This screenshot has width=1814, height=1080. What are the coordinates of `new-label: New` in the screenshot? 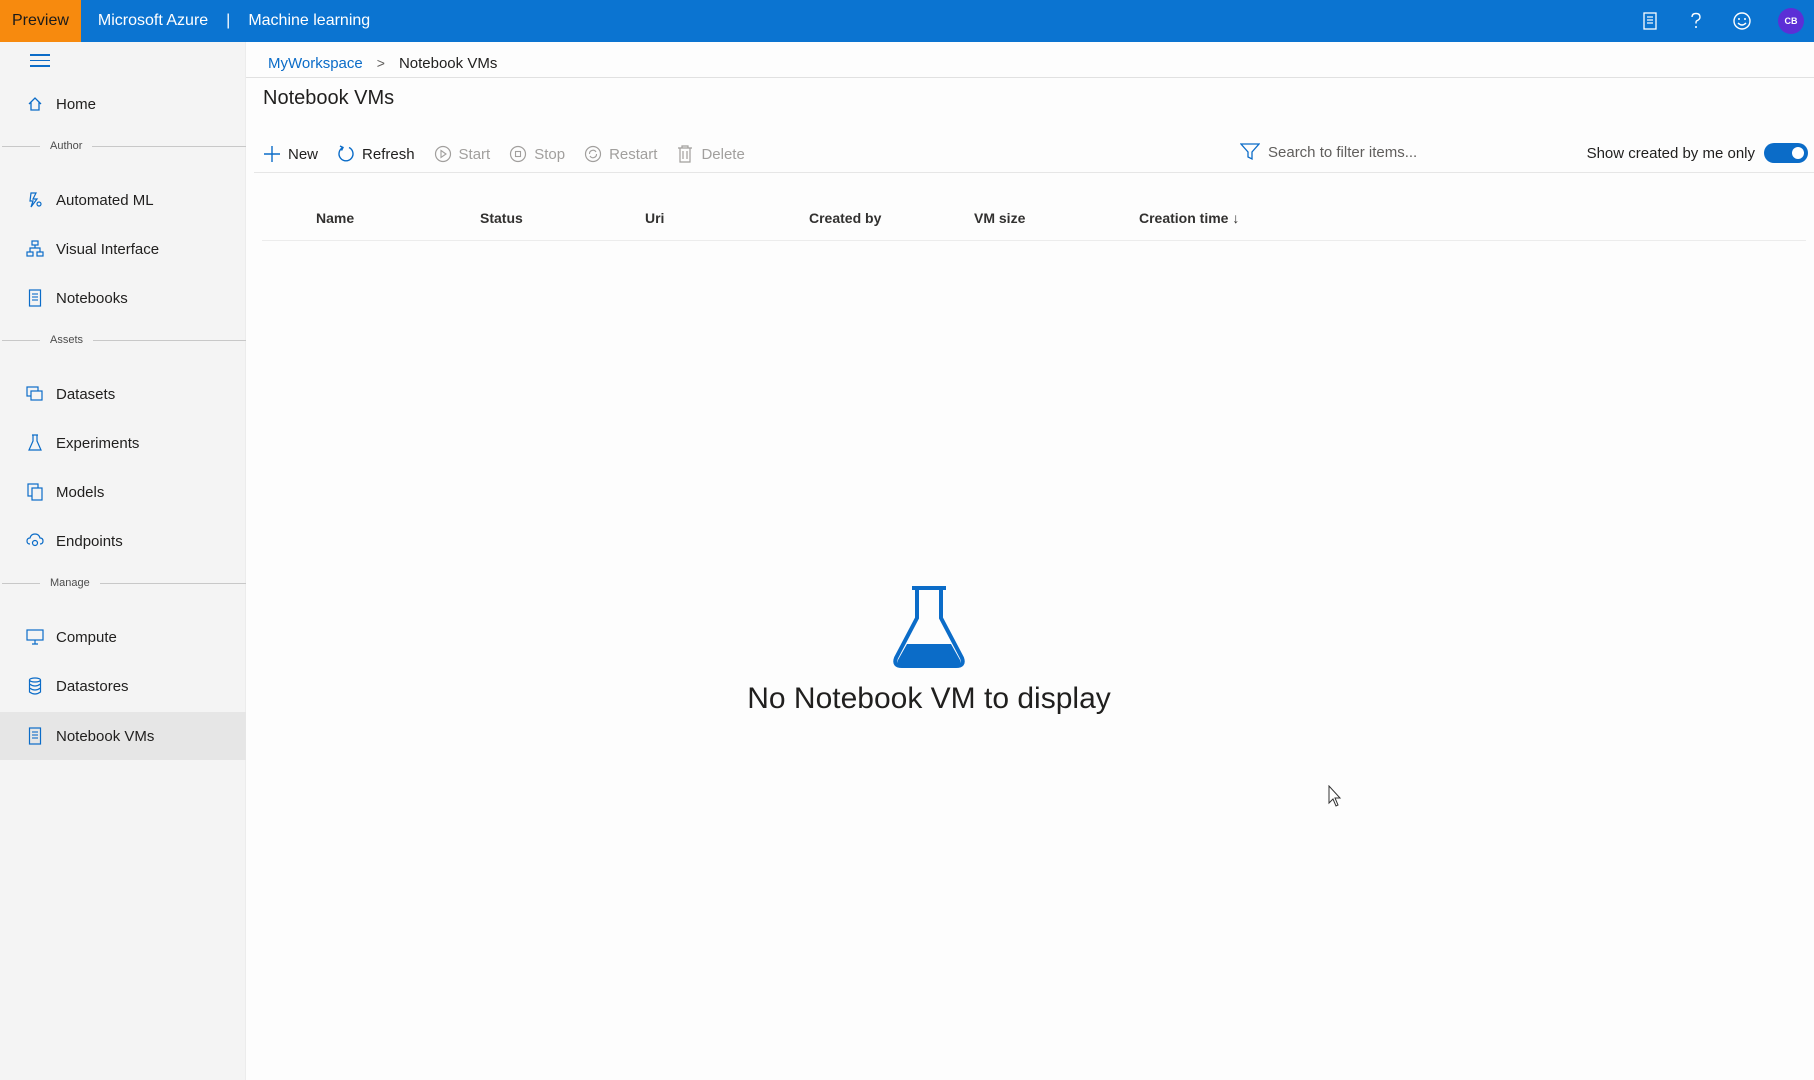 It's located at (303, 154).